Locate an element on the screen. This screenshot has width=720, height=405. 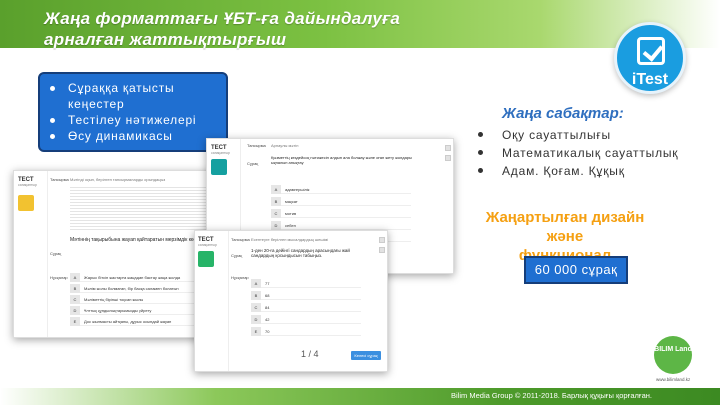
answer-option: Dсебеп is located at coordinates (341, 225).